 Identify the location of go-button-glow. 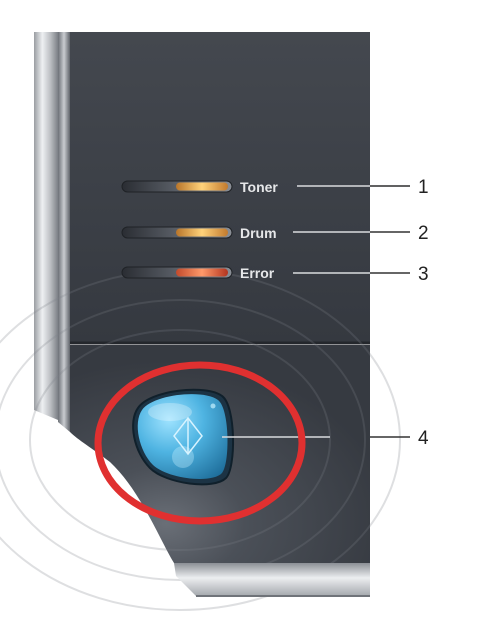
(183, 457).